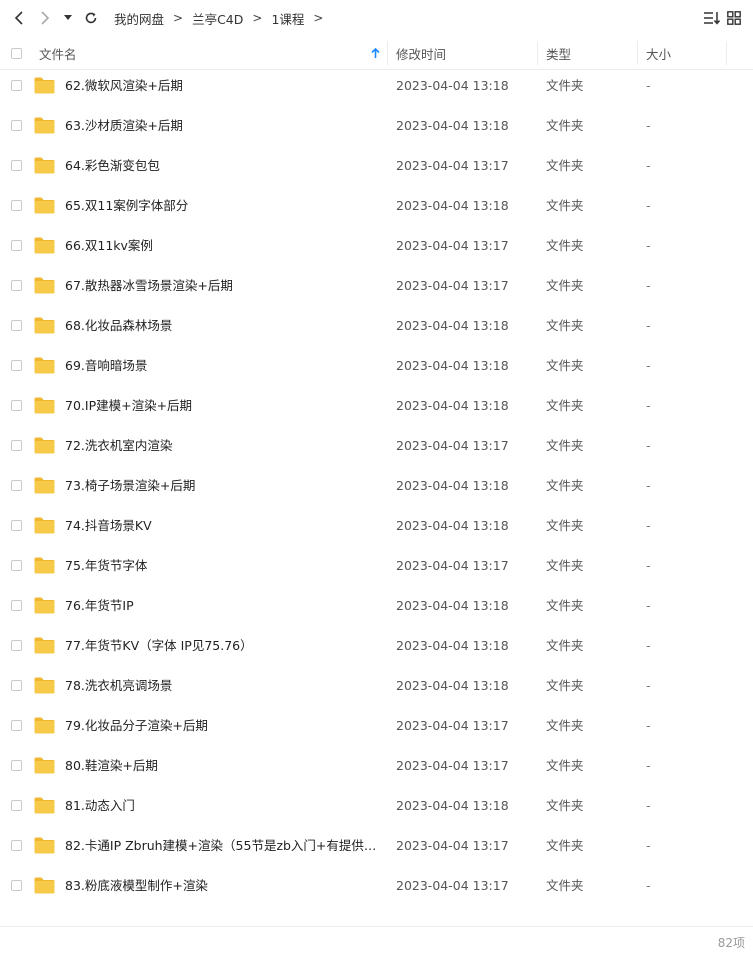 This screenshot has width=753, height=963. I want to click on file-name: 62.微软风渲染+后期, so click(124, 86).